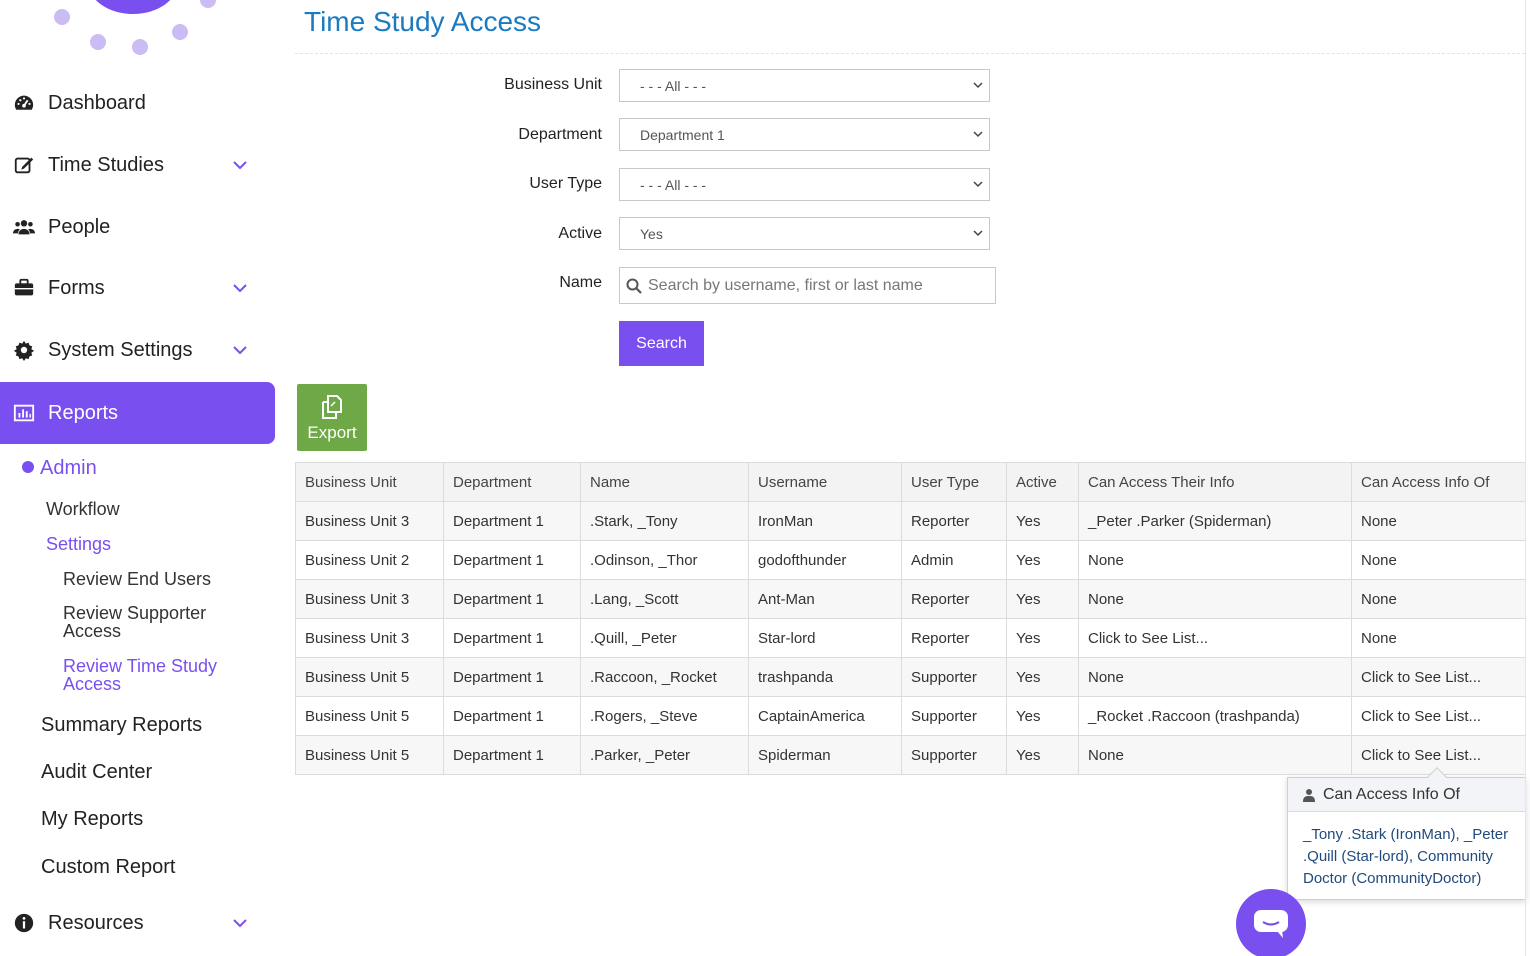 This screenshot has width=1530, height=956. I want to click on sidebar-item-my-reports: My Reports, so click(92, 819).